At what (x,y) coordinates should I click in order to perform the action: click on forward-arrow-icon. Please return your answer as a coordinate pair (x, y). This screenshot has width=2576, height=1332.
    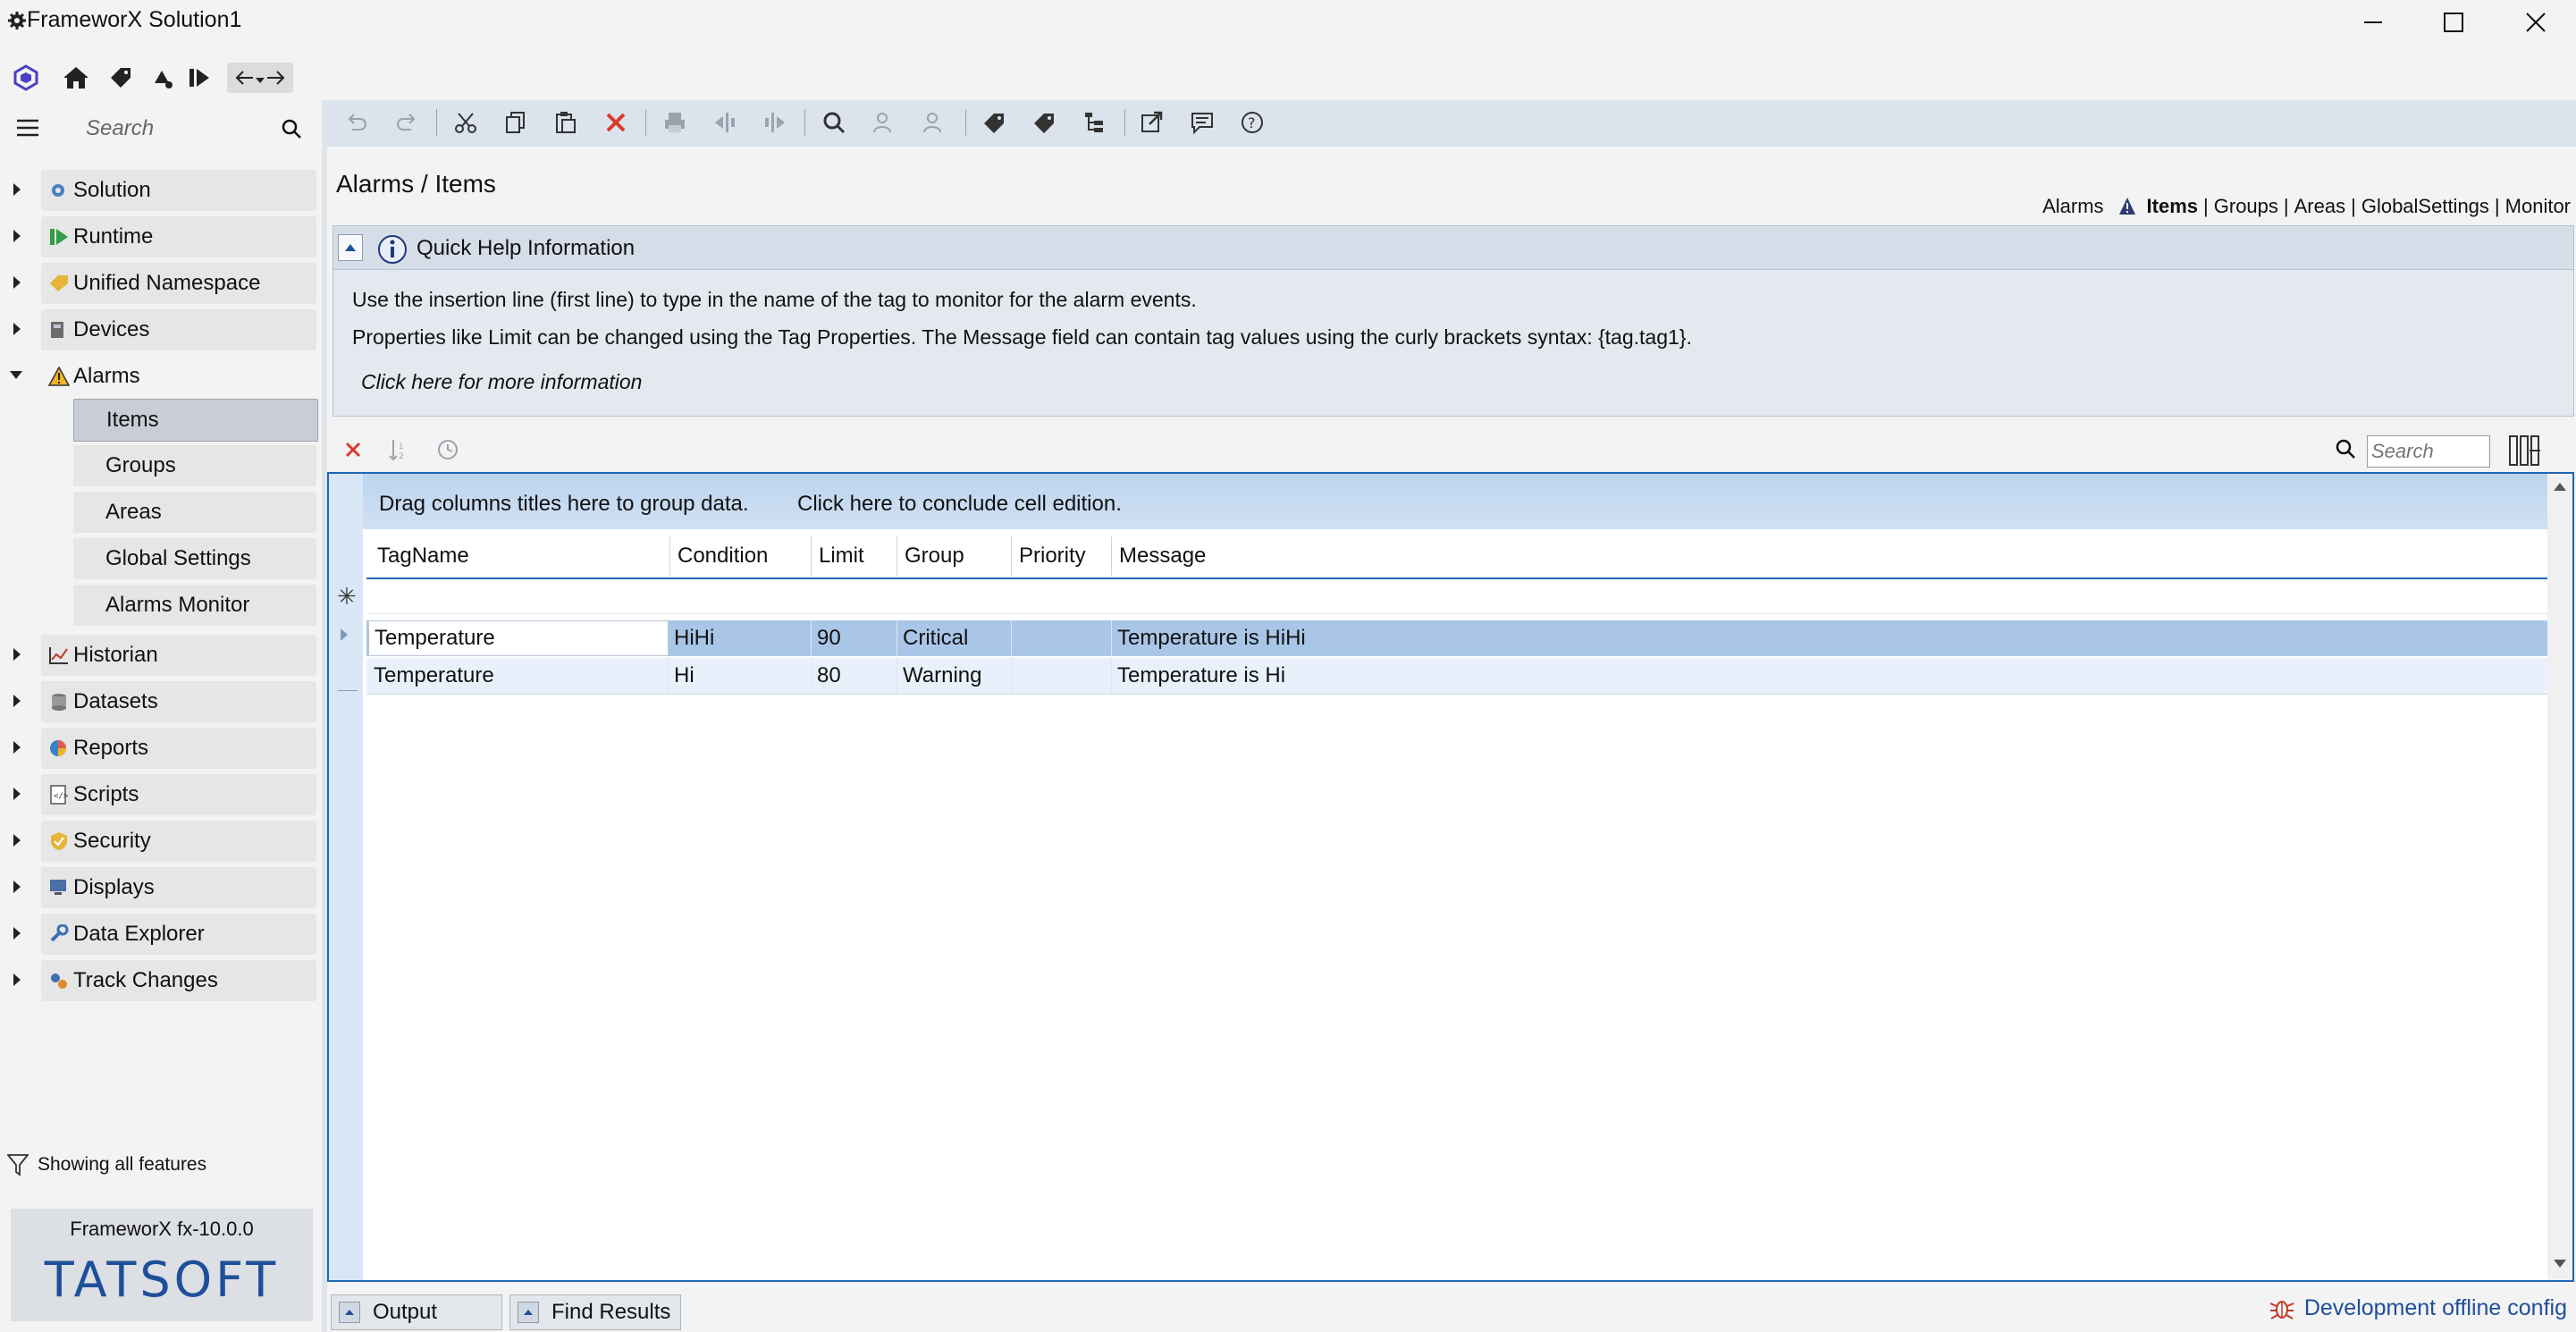
    Looking at the image, I should click on (276, 78).